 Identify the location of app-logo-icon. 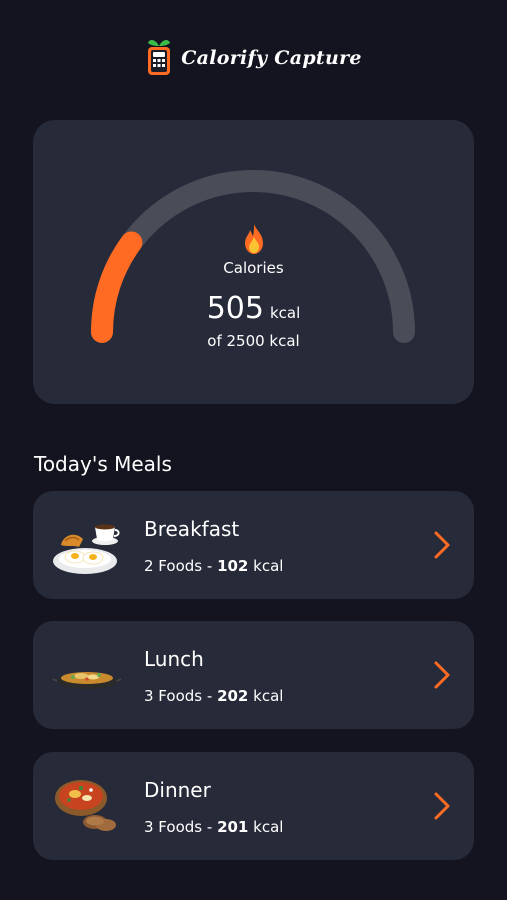
(159, 57).